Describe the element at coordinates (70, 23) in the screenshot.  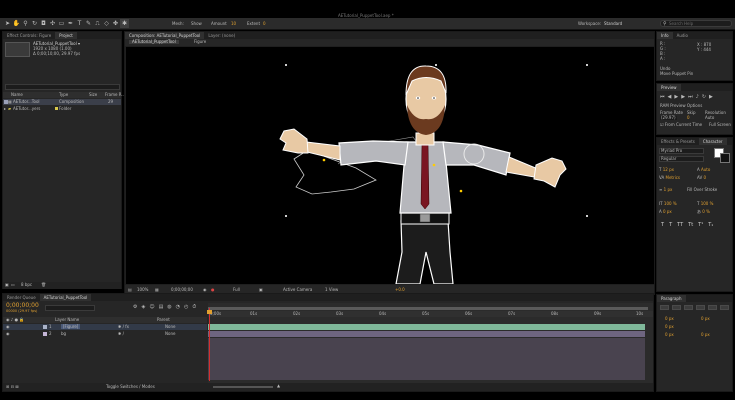
I see `pen-tool-icon: ✒` at that location.